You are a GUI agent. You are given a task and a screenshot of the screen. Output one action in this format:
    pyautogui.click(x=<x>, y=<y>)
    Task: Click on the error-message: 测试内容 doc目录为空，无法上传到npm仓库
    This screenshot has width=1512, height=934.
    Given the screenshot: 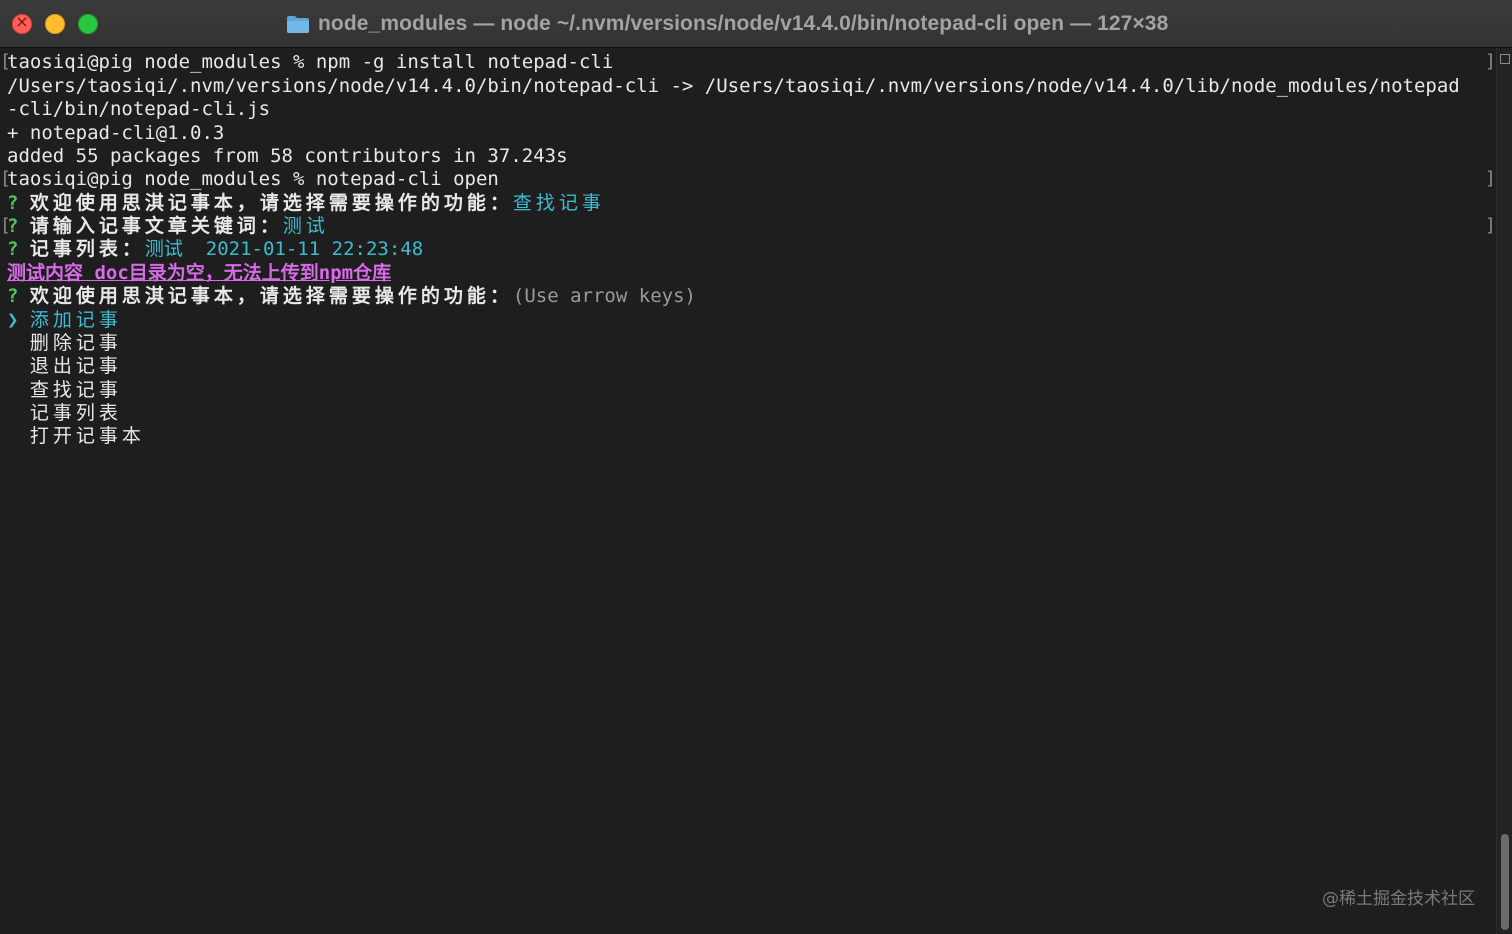 What is the action you would take?
    pyautogui.click(x=199, y=273)
    